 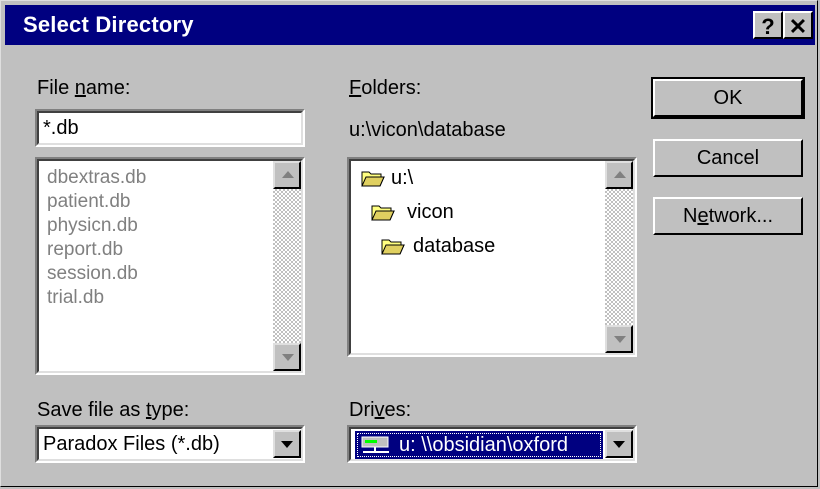 What do you see at coordinates (92, 274) in the screenshot?
I see `list-item: session.db` at bounding box center [92, 274].